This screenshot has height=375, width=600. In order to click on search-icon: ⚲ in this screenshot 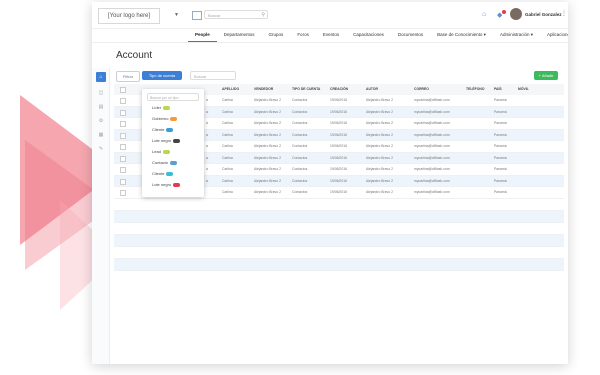, I will do `click(263, 15)`.